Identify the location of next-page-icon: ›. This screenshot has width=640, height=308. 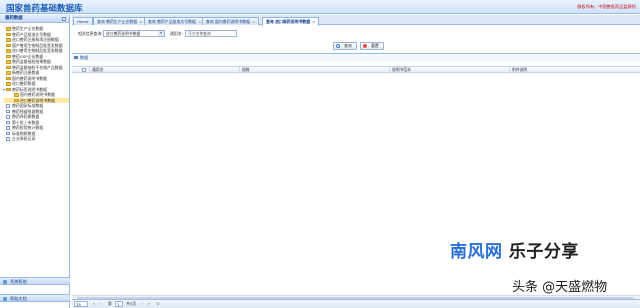
(142, 304).